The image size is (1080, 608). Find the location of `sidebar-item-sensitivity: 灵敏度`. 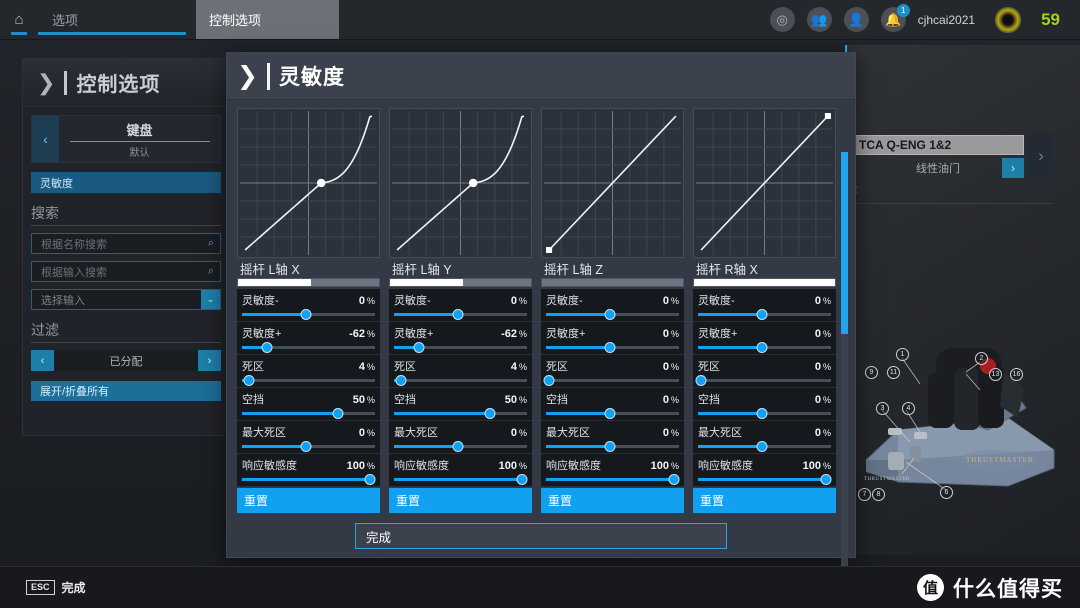

sidebar-item-sensitivity: 灵敏度 is located at coordinates (126, 182).